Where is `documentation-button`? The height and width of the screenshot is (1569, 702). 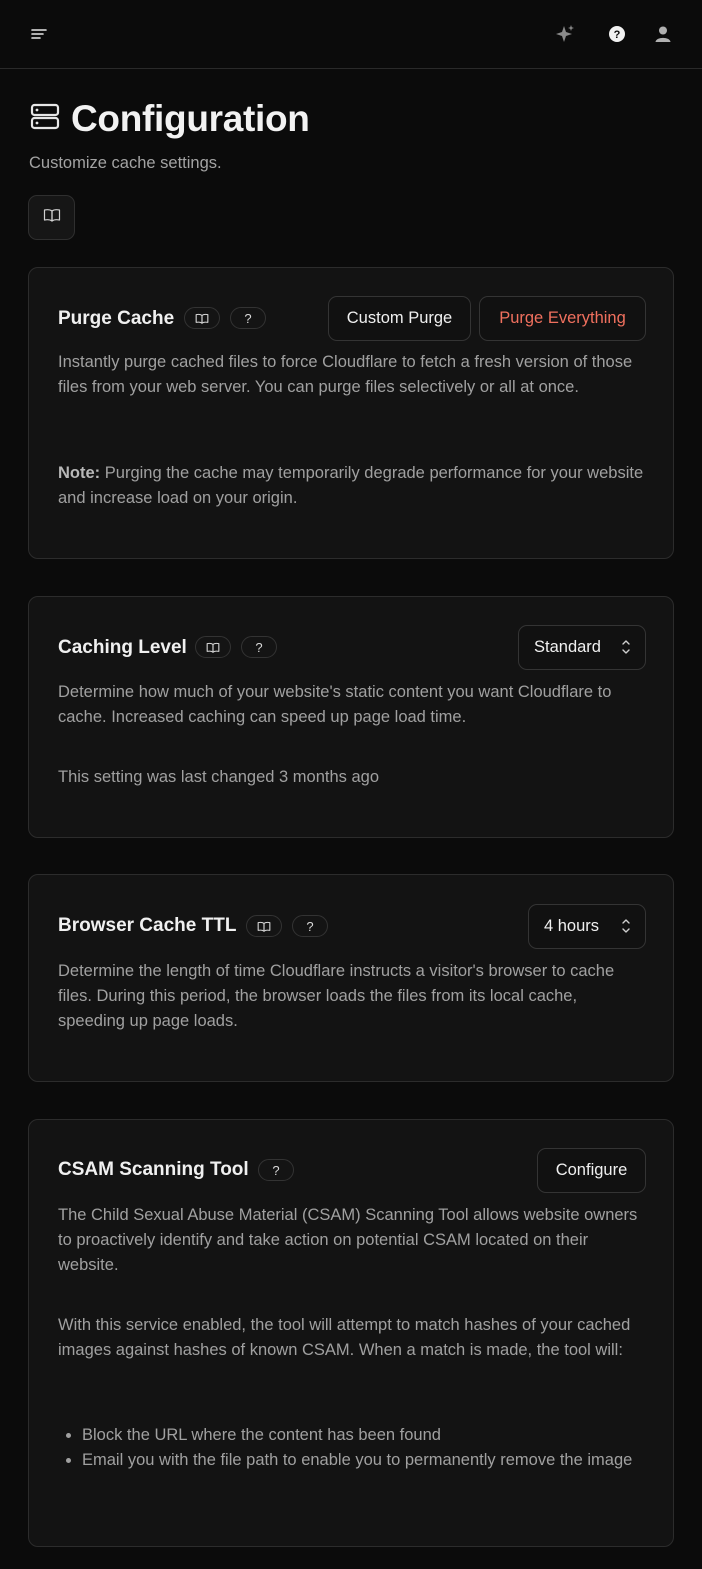
documentation-button is located at coordinates (51, 217).